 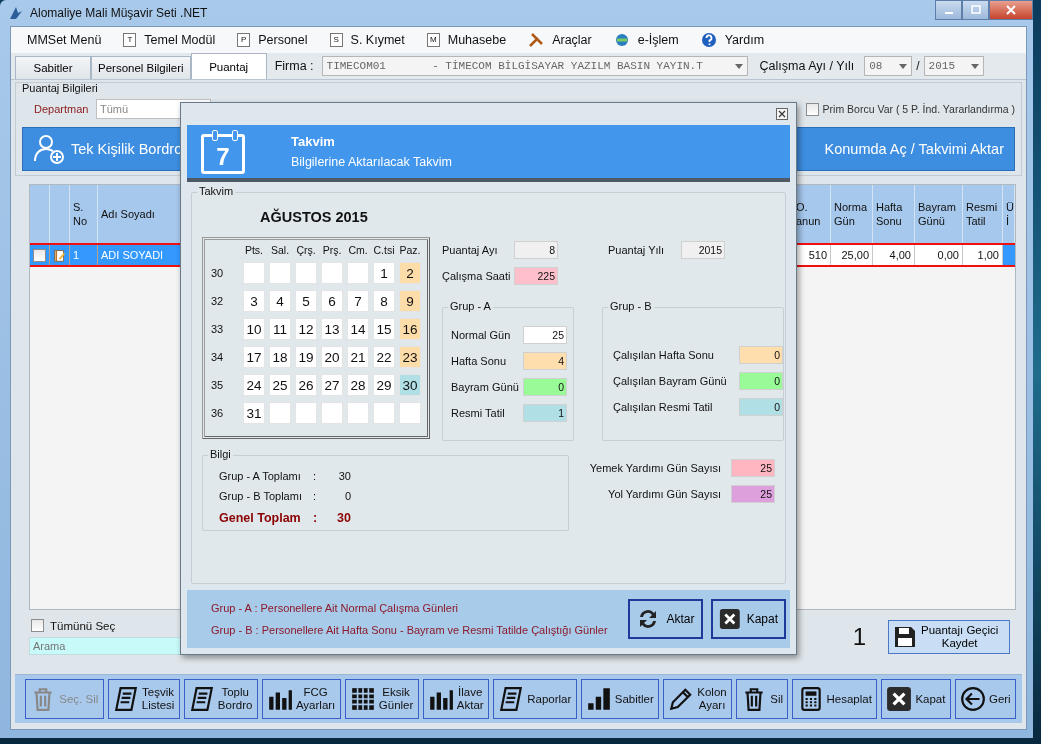 What do you see at coordinates (536, 276) in the screenshot?
I see `value-field: 225` at bounding box center [536, 276].